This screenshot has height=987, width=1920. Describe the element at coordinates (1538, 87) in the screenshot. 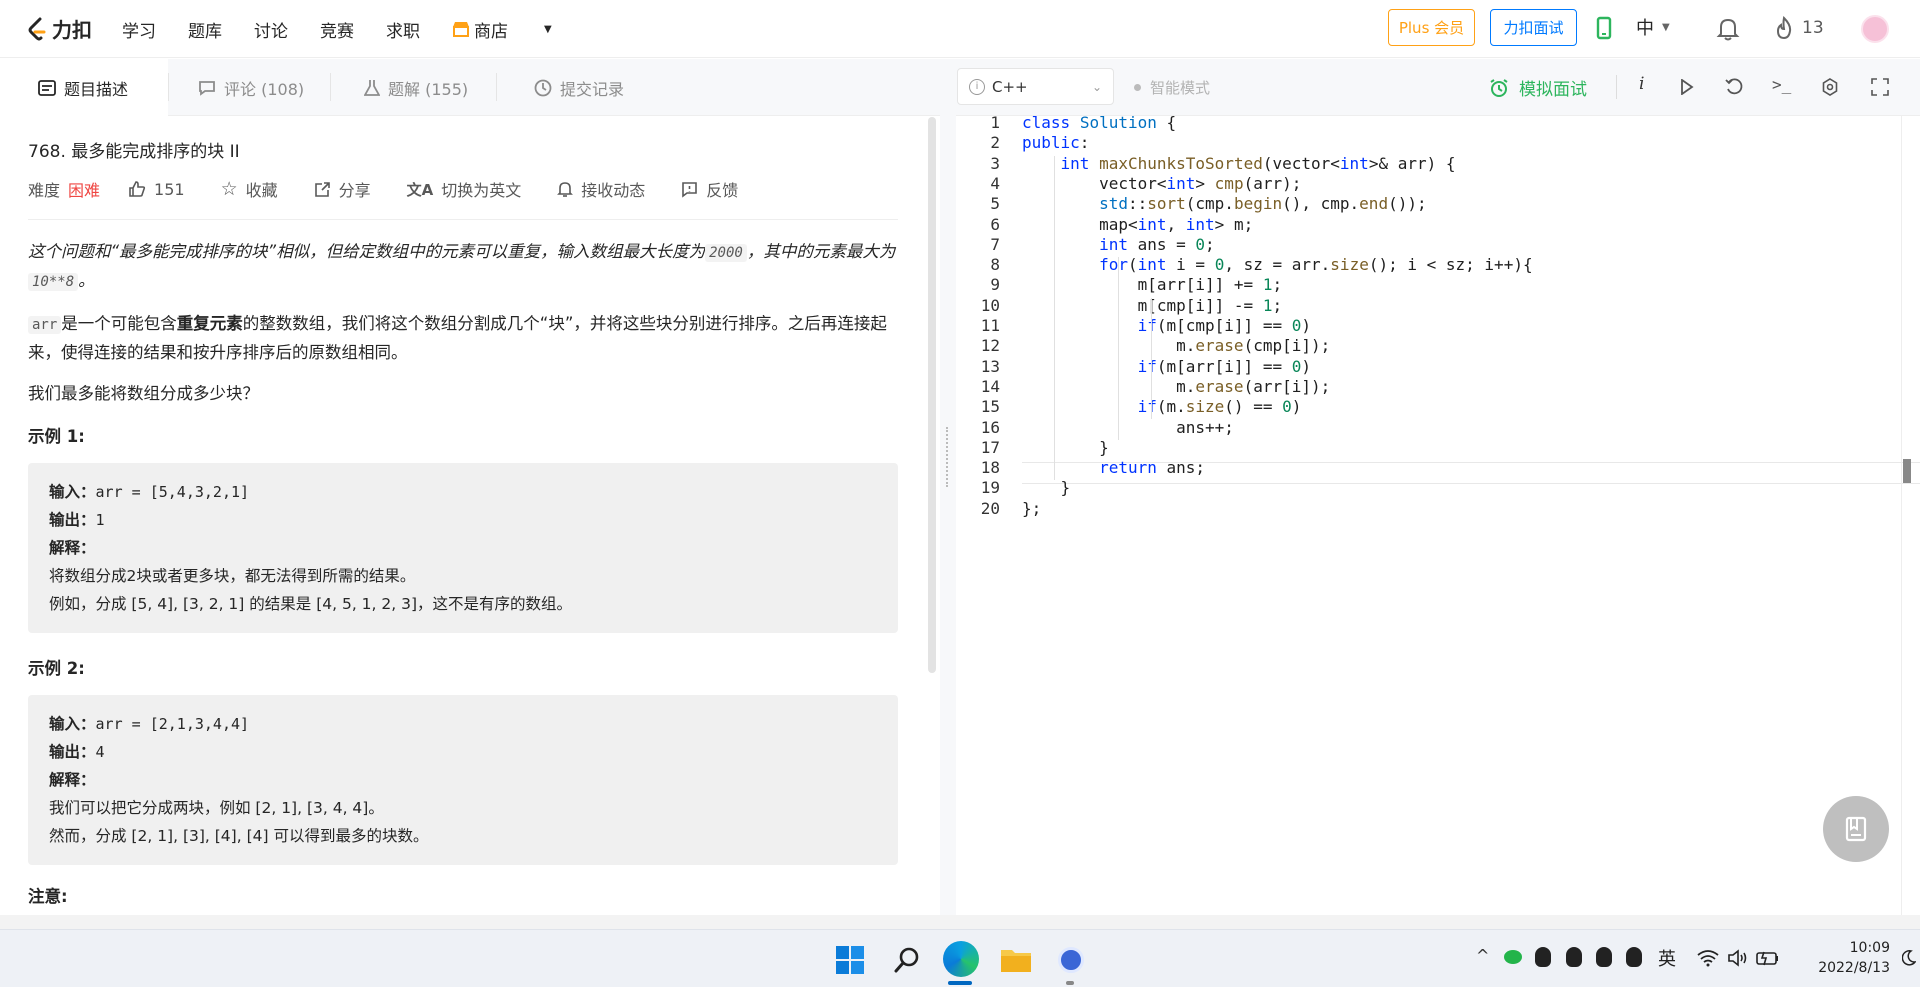

I see `mock-interview-button: 模拟面试` at that location.